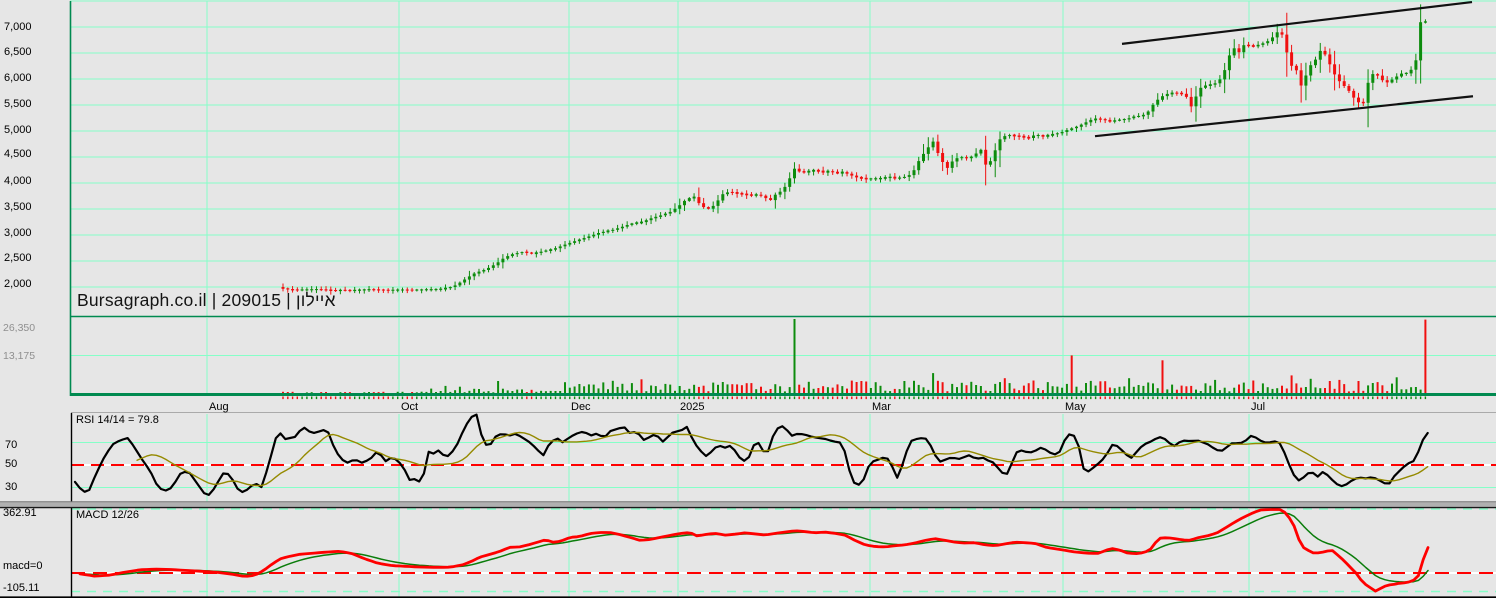  Describe the element at coordinates (410, 407) in the screenshot. I see `date-axis-label: Oct` at that location.